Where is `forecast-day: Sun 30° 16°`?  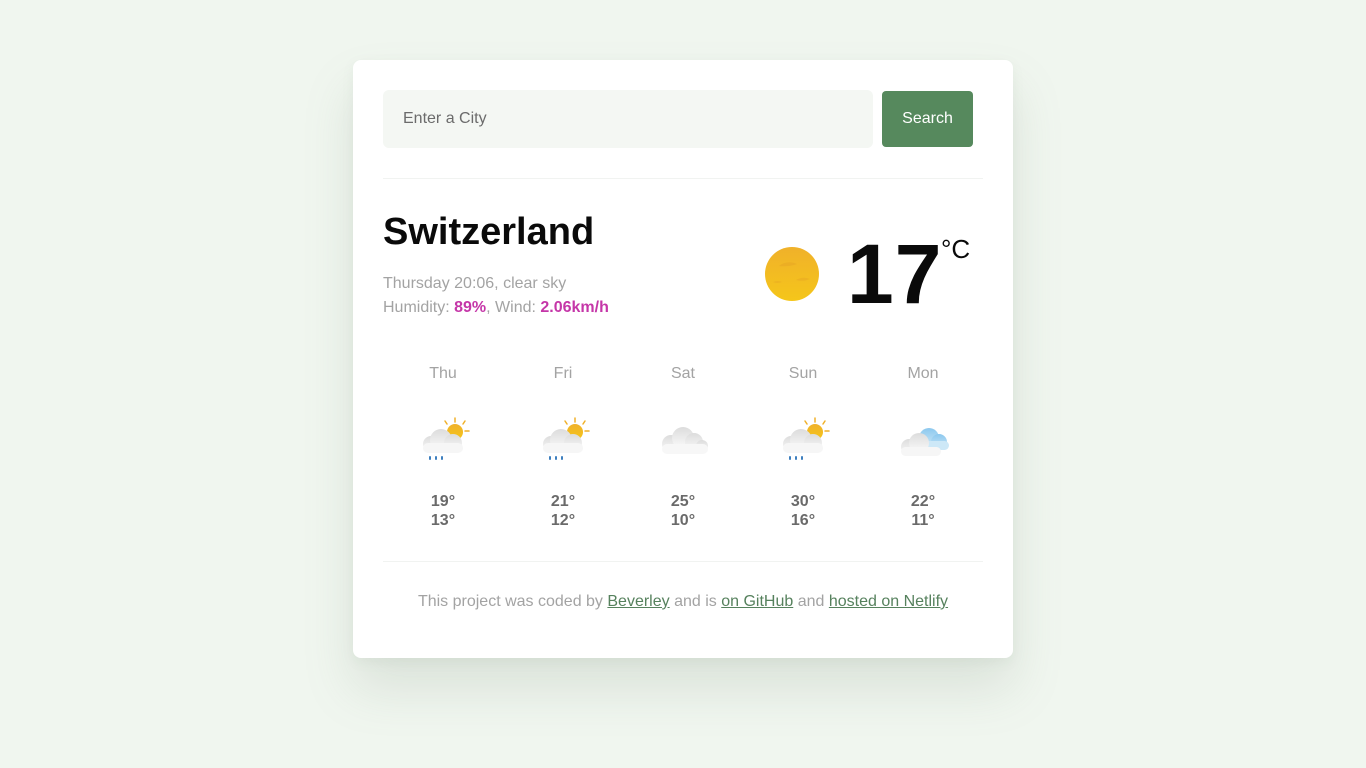
forecast-day: Sun 30° 16° is located at coordinates (803, 452).